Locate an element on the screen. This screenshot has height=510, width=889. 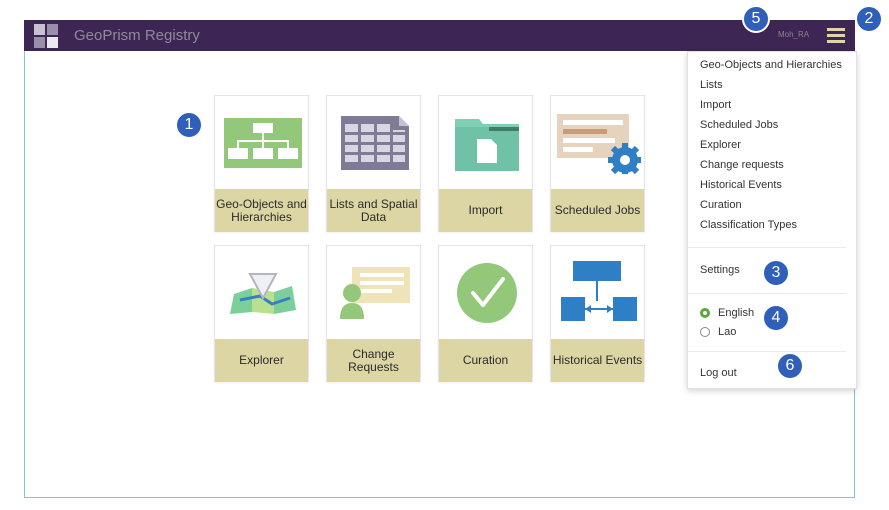
folder-document-icon is located at coordinates (486, 142).